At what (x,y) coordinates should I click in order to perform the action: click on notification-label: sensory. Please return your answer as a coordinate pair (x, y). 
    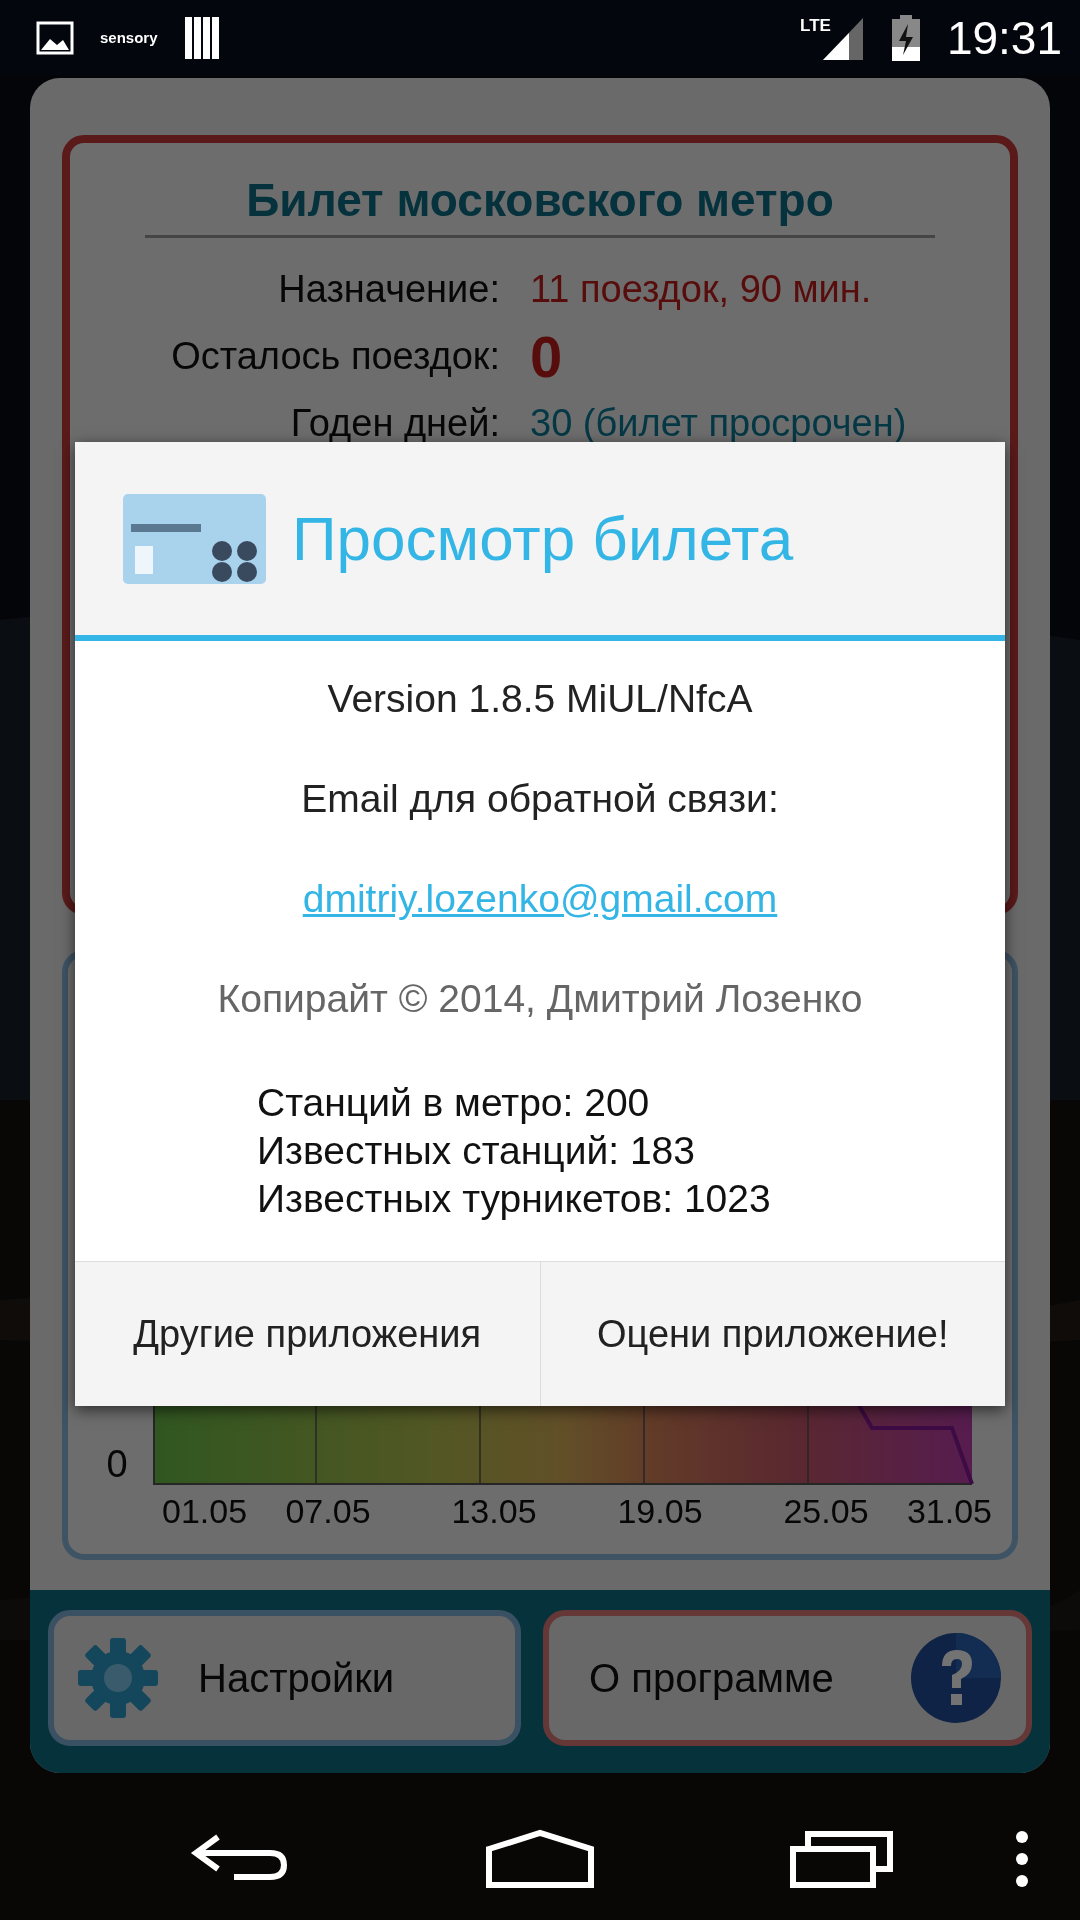
    Looking at the image, I should click on (129, 37).